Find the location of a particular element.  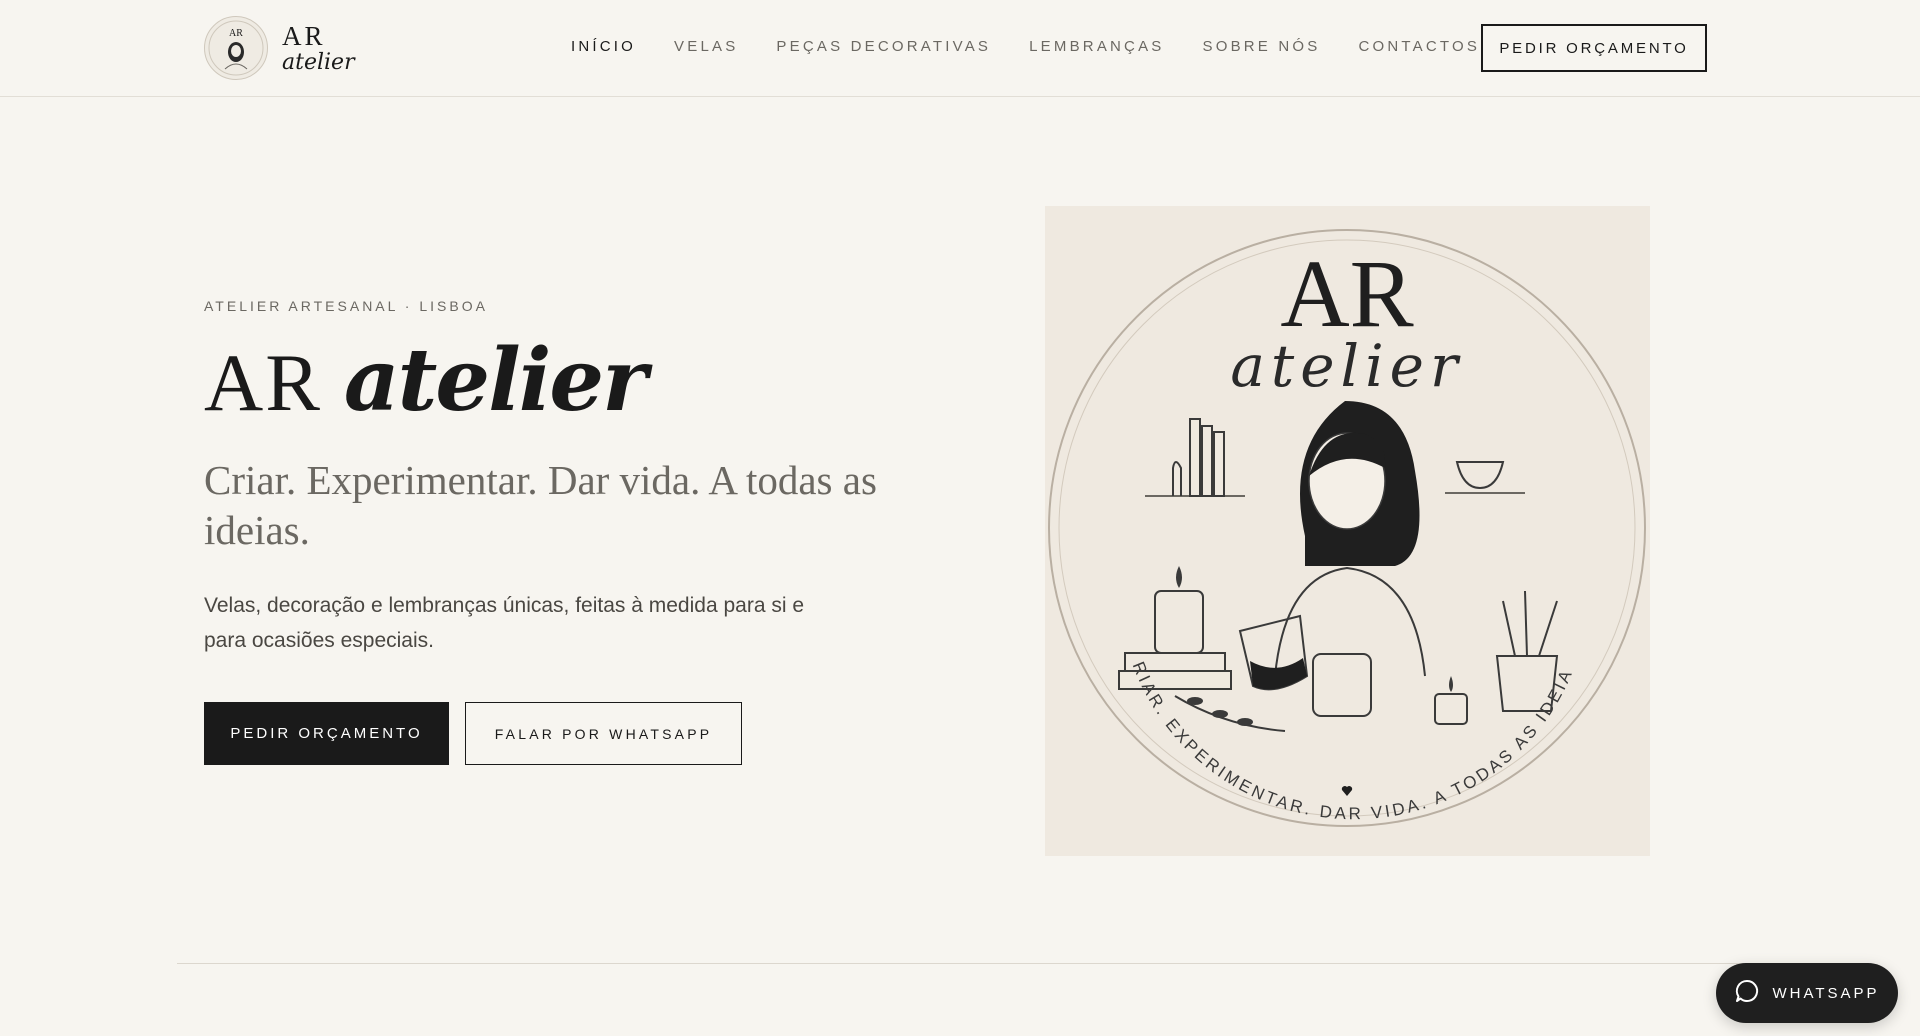

woman-figure-icon is located at coordinates (1350, 539).